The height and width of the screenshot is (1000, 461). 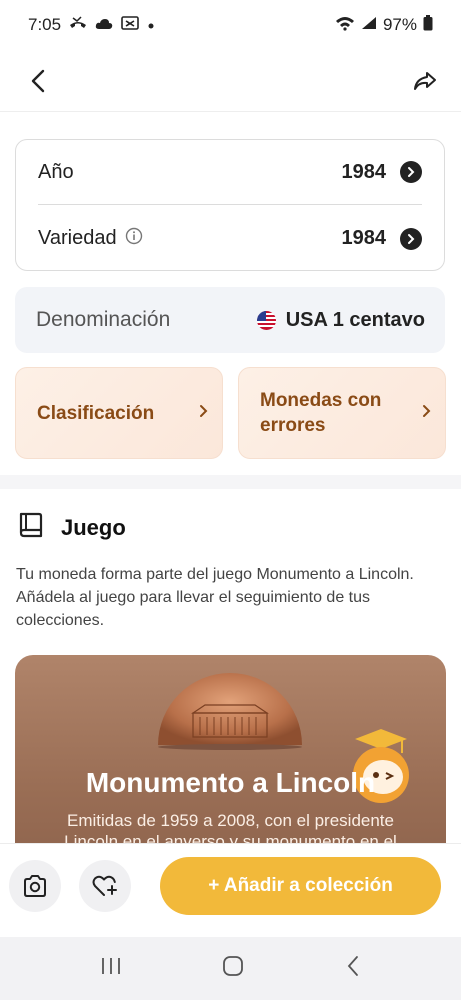 What do you see at coordinates (364, 171) in the screenshot?
I see `year-value: 1984` at bounding box center [364, 171].